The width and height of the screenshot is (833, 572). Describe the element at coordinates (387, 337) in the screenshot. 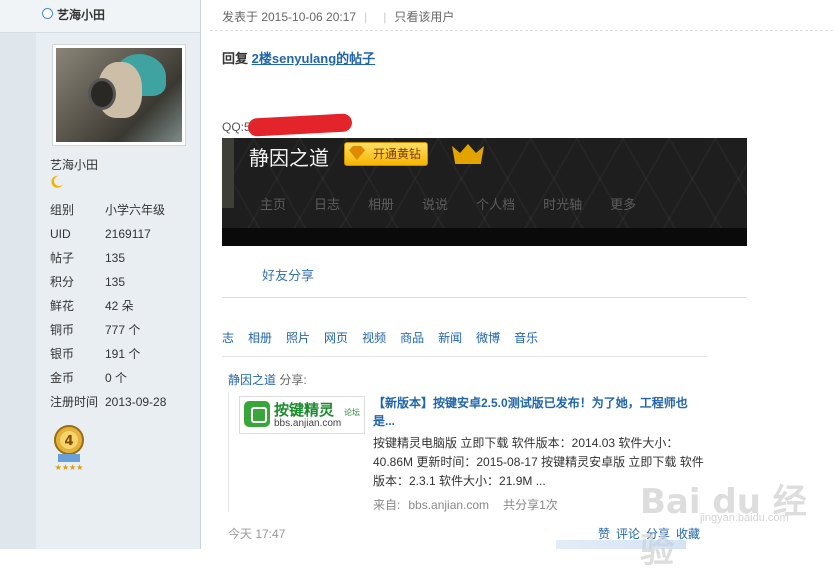

I see `category-tabs: 志 相册 照片 网页 视频 商品 新闻 微博 音乐` at that location.